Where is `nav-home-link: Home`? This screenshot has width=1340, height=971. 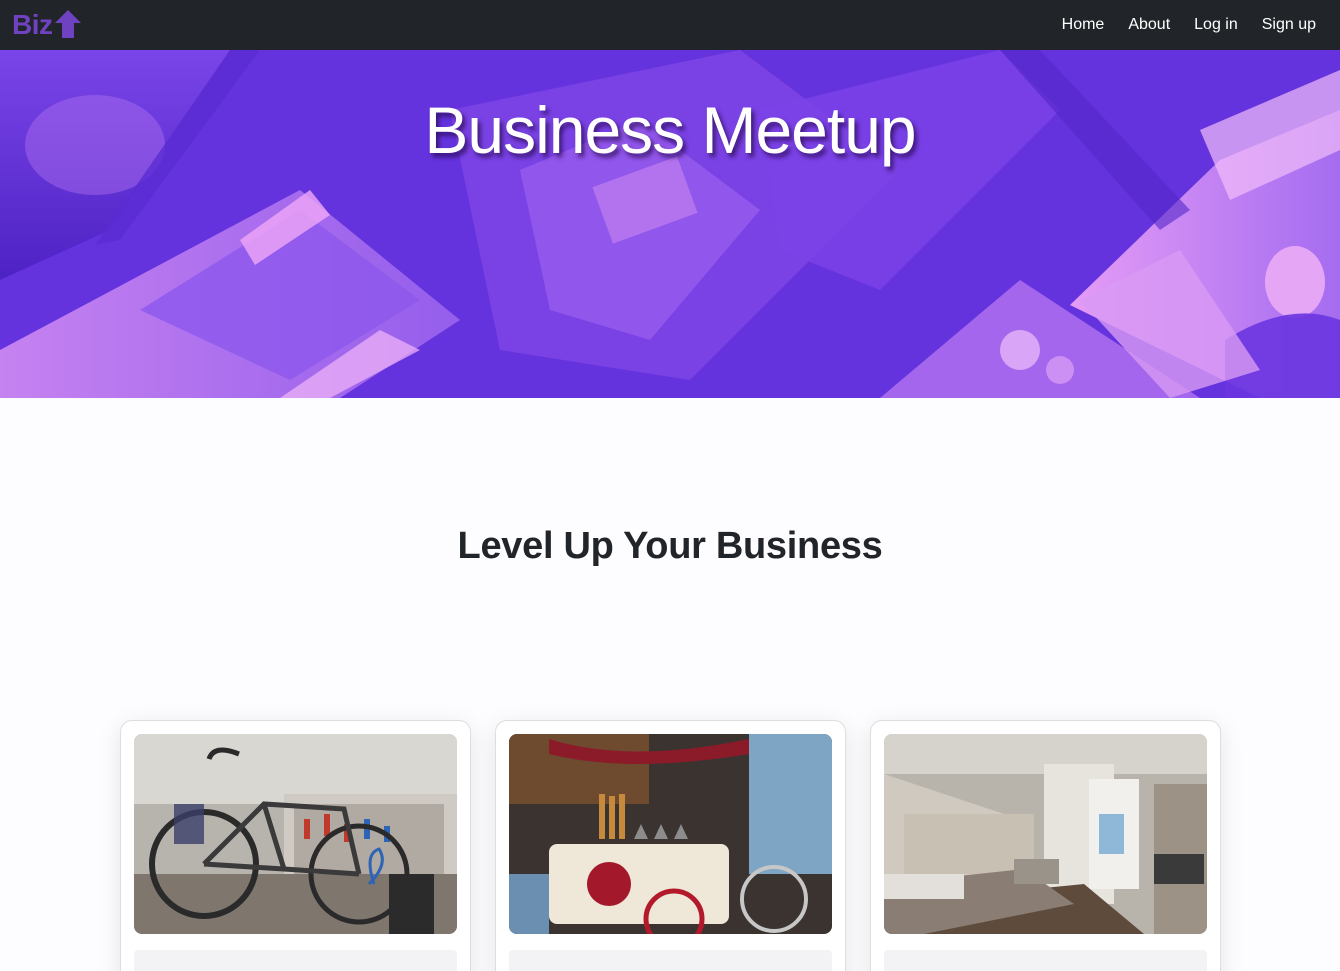
nav-home-link: Home is located at coordinates (1083, 25).